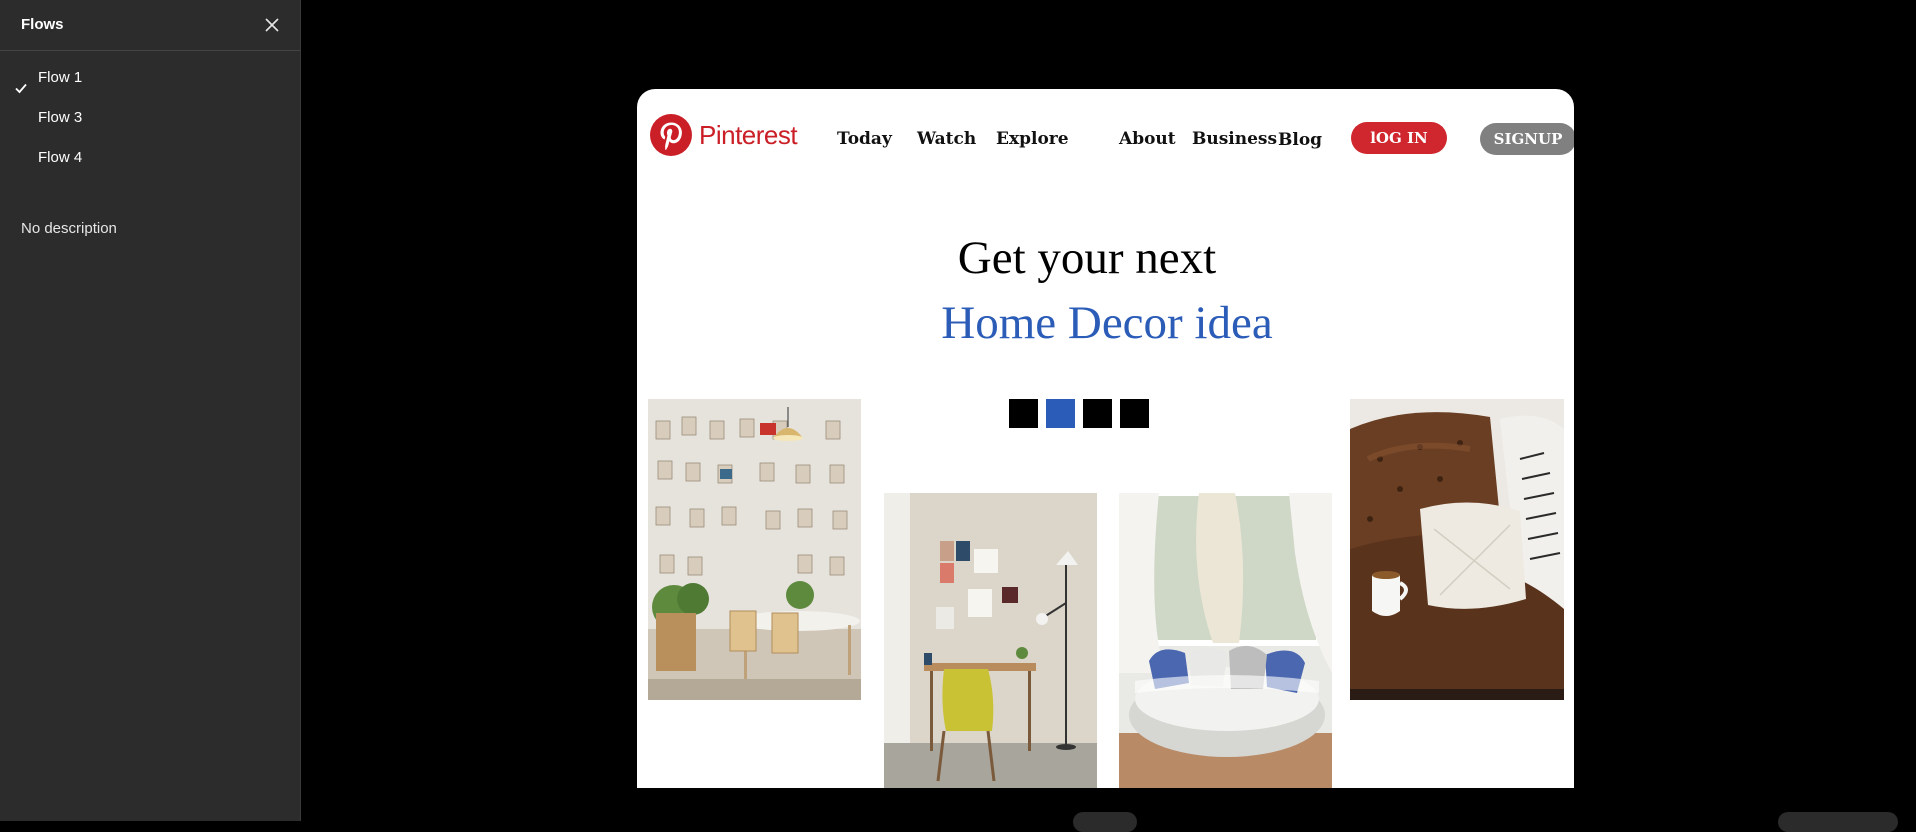  I want to click on nav-watch: Watch, so click(946, 139).